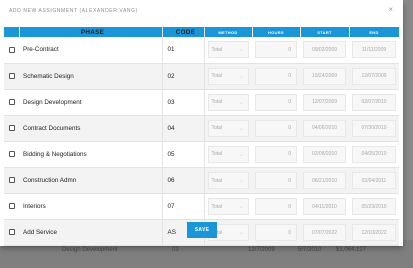  Describe the element at coordinates (183, 102) in the screenshot. I see `phase-code: 03` at that location.